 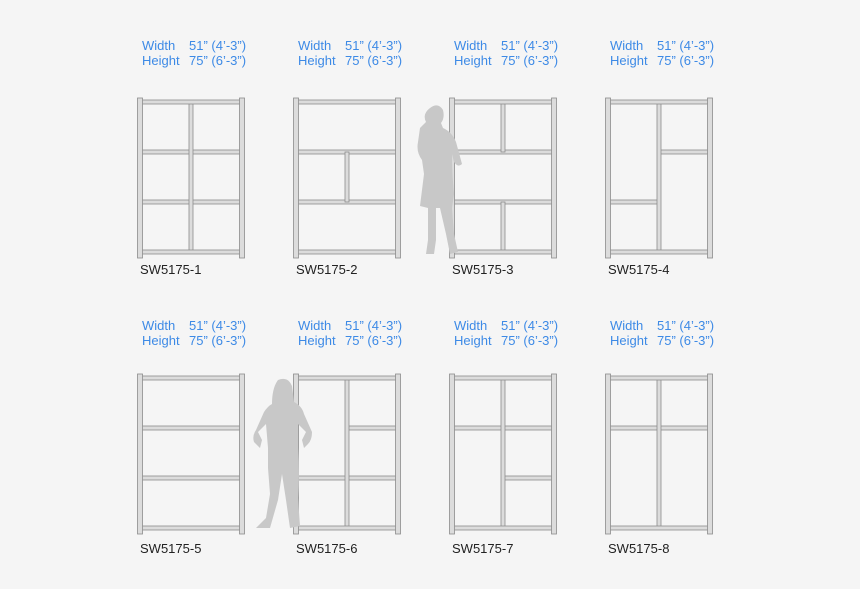 I want to click on panel-code: SW5175-7, so click(x=483, y=548).